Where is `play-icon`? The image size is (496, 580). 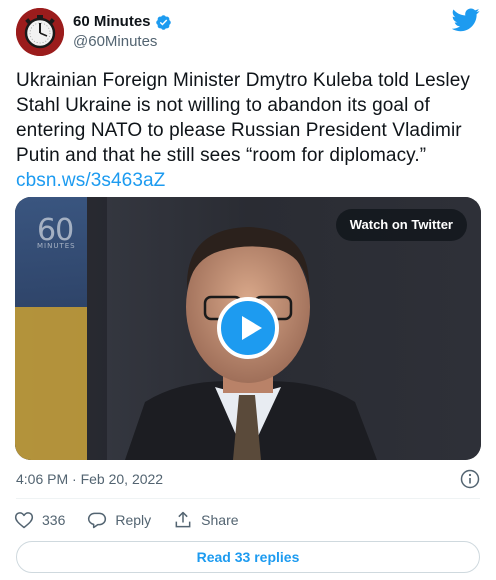 play-icon is located at coordinates (252, 328).